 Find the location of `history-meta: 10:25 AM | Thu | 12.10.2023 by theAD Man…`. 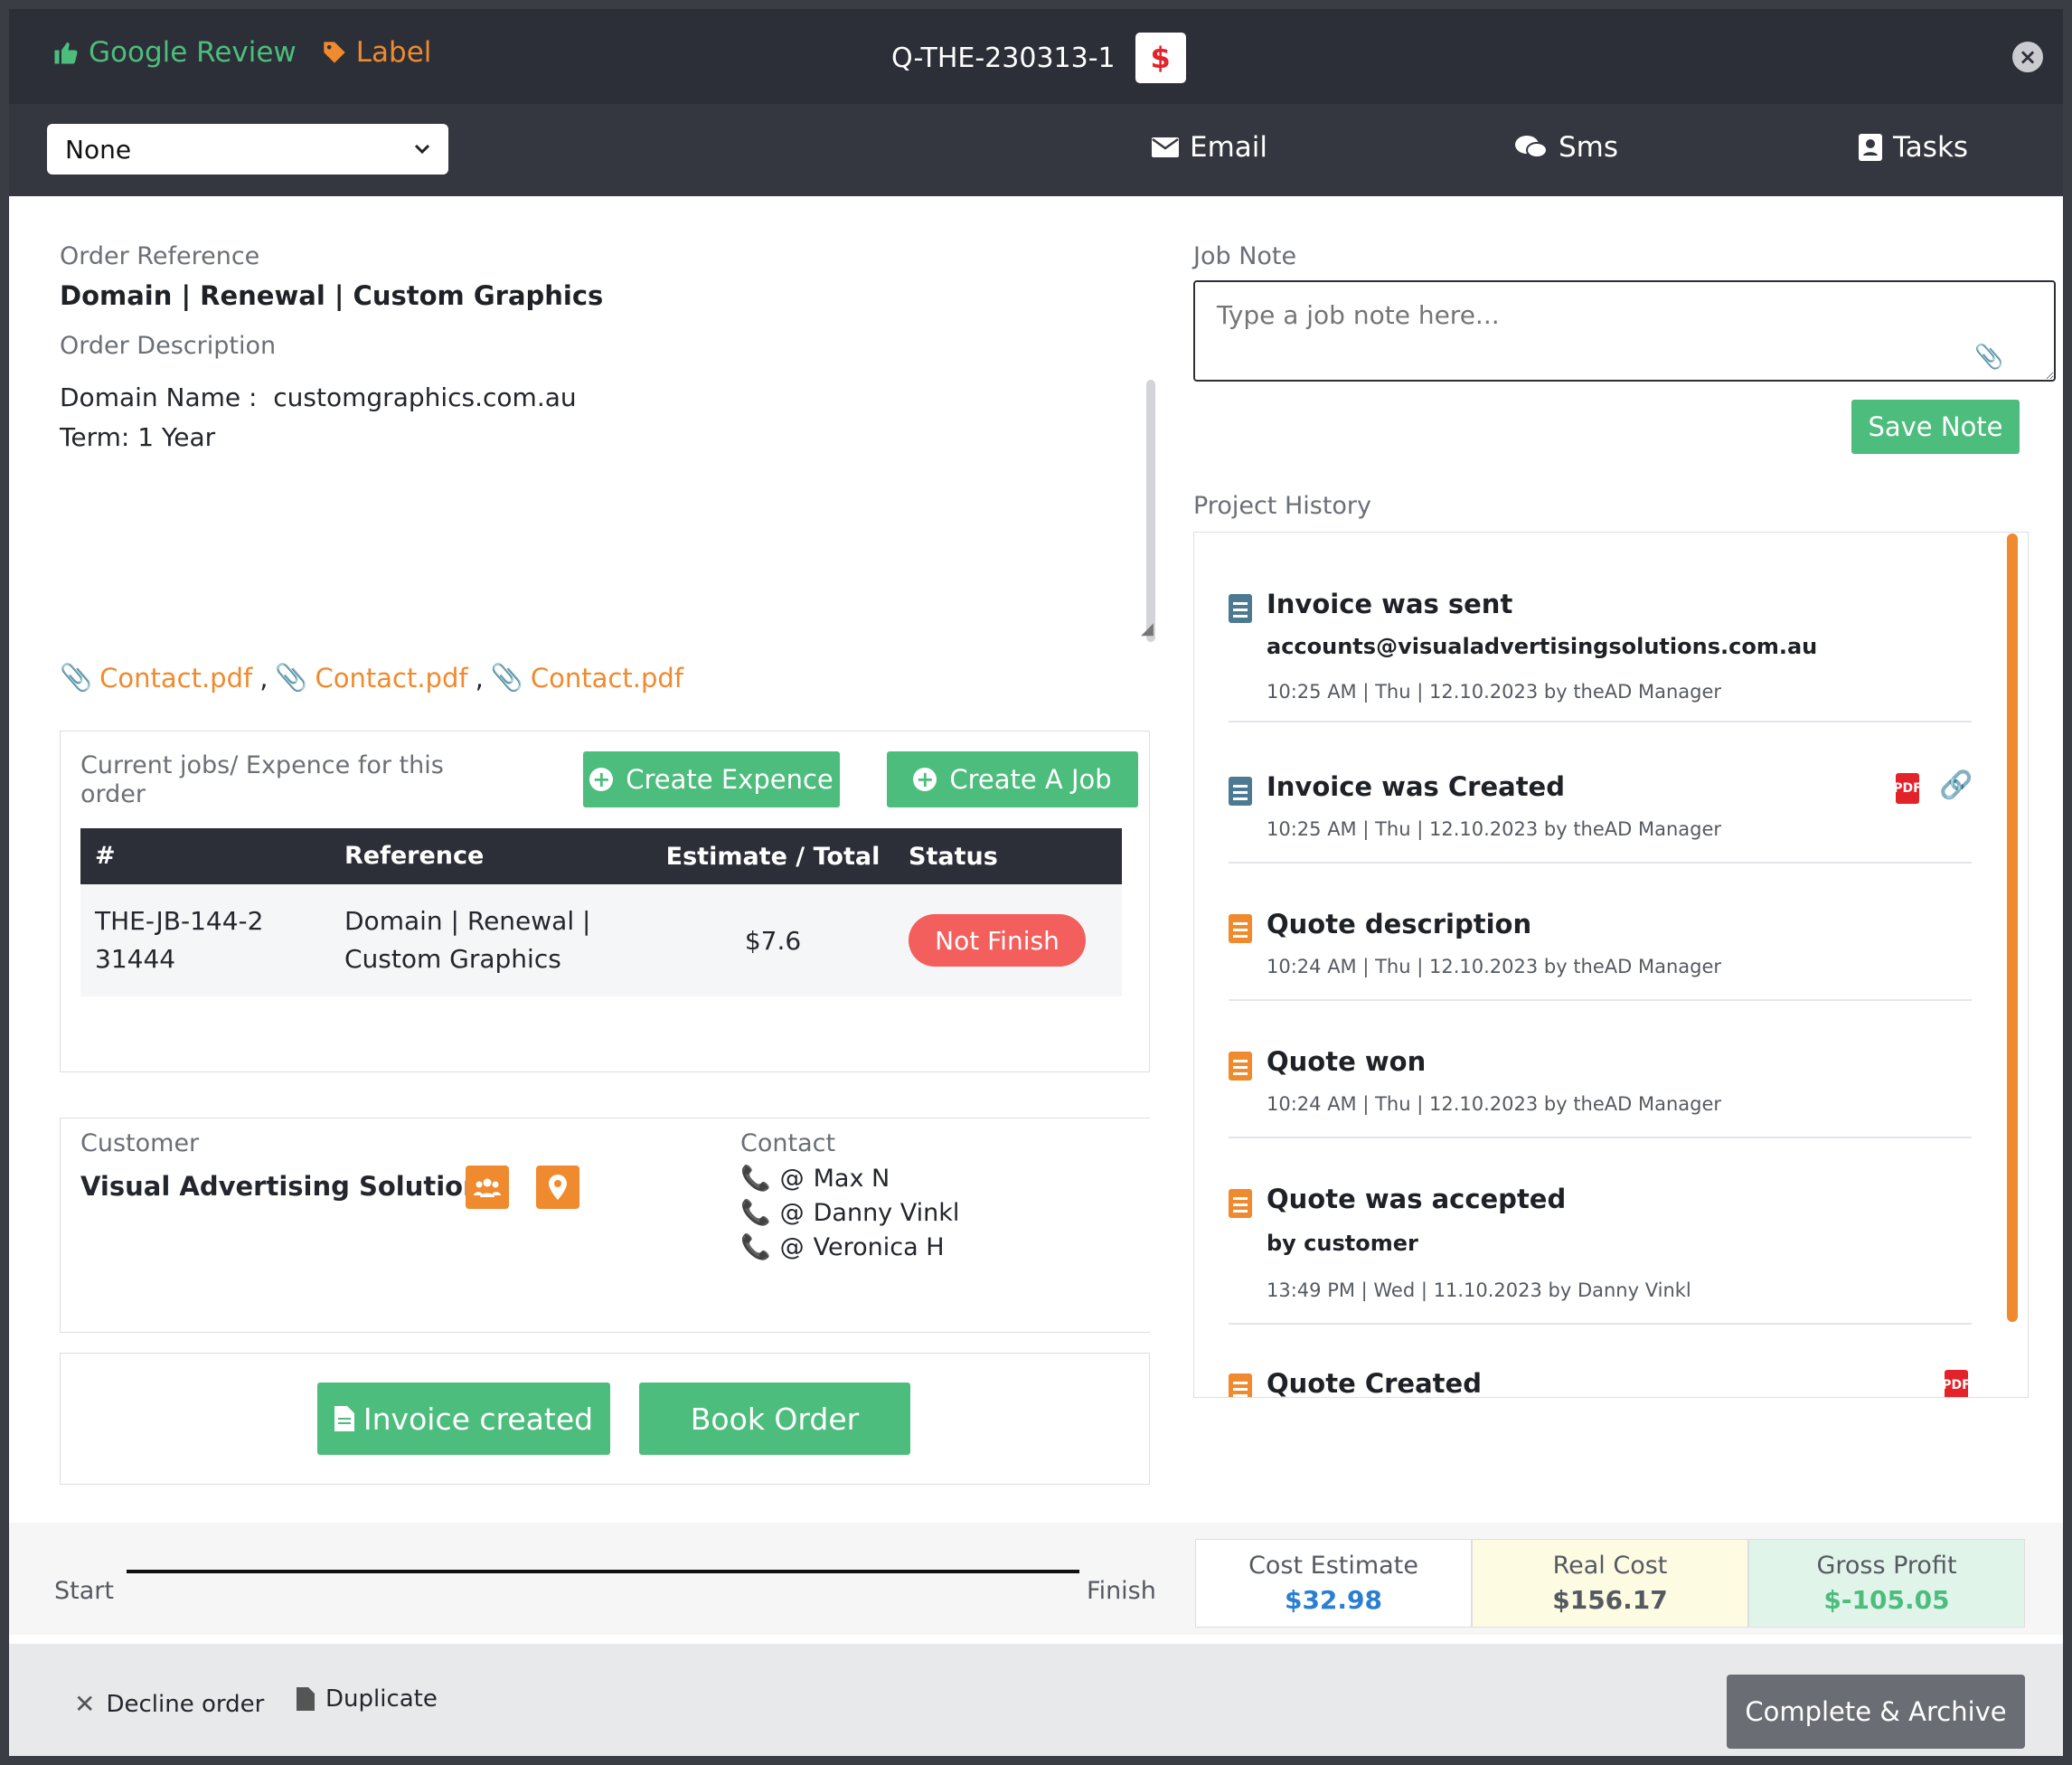

history-meta: 10:25 AM | Thu | 12.10.2023 by theAD Man… is located at coordinates (1494, 829).